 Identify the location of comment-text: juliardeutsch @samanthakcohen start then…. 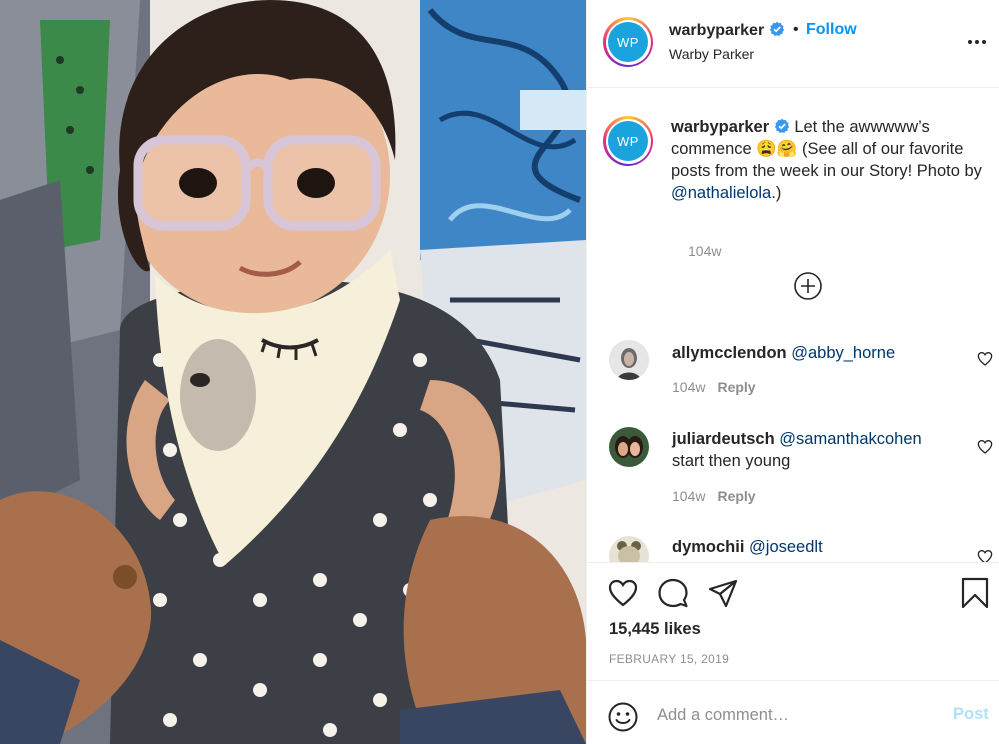
(812, 450).